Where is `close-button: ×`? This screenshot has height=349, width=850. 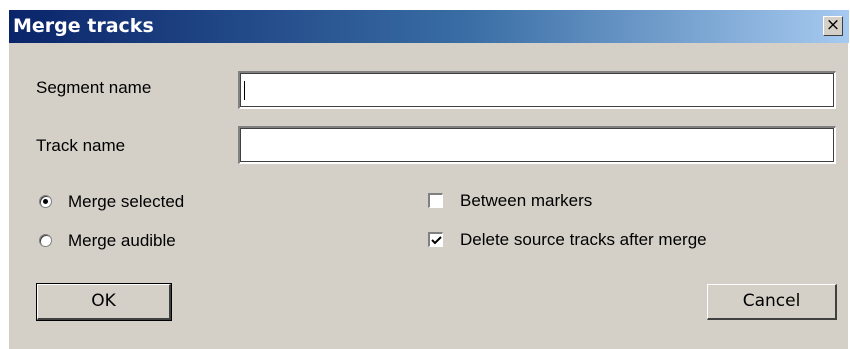 close-button: × is located at coordinates (833, 26).